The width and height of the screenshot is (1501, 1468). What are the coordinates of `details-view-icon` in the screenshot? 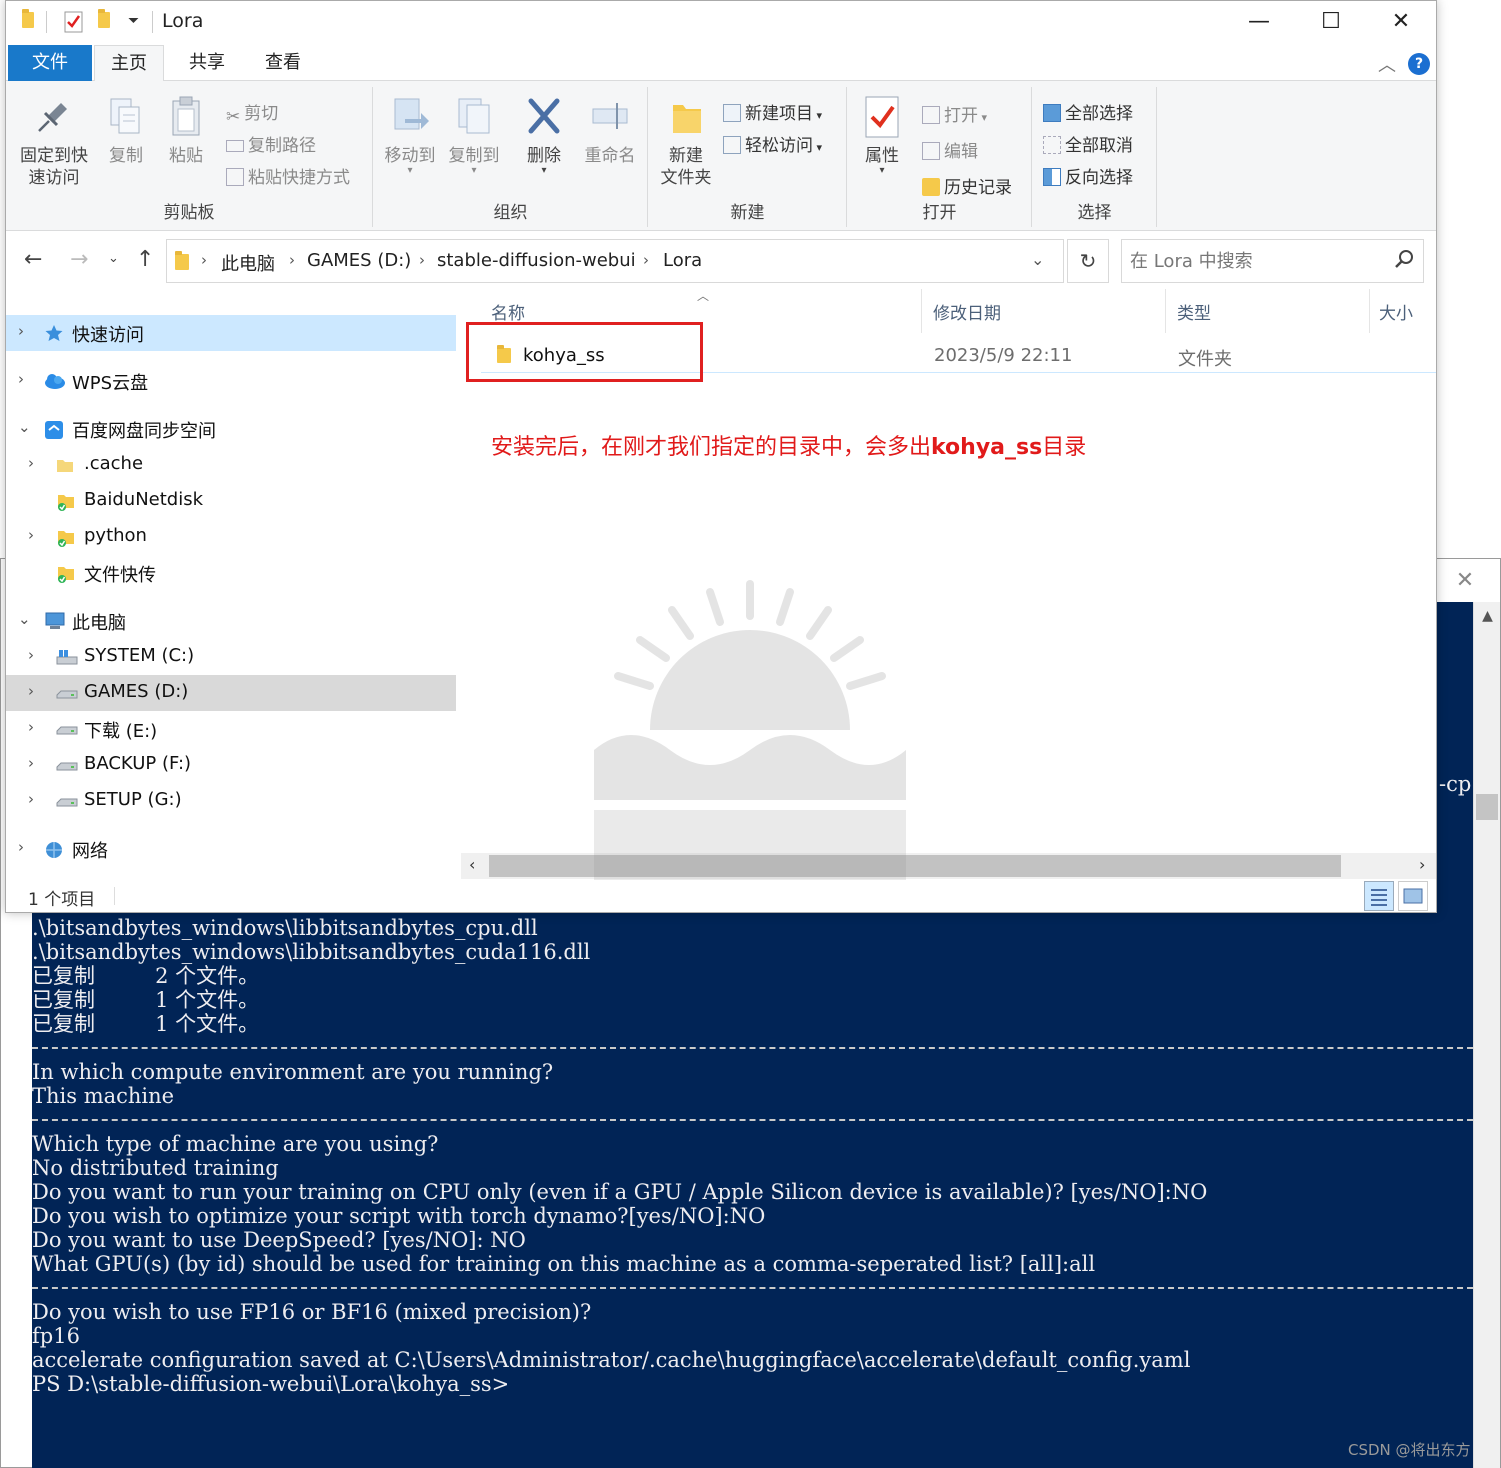 It's located at (1379, 896).